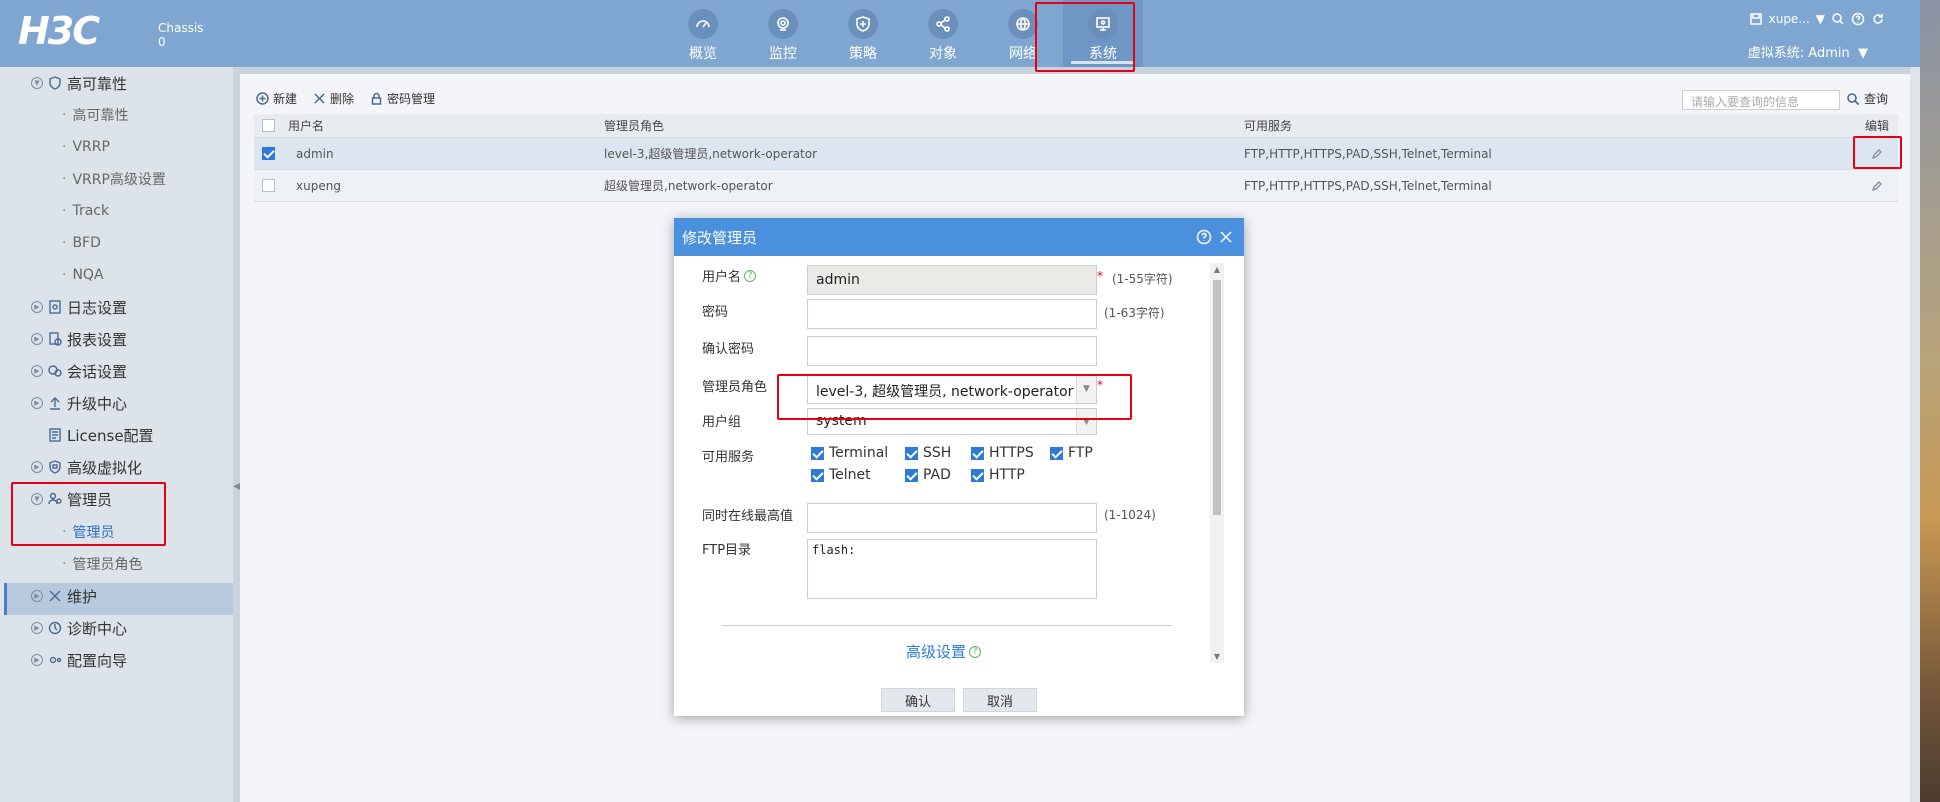  I want to click on service-telnet-checkbox: Telnet, so click(841, 475).